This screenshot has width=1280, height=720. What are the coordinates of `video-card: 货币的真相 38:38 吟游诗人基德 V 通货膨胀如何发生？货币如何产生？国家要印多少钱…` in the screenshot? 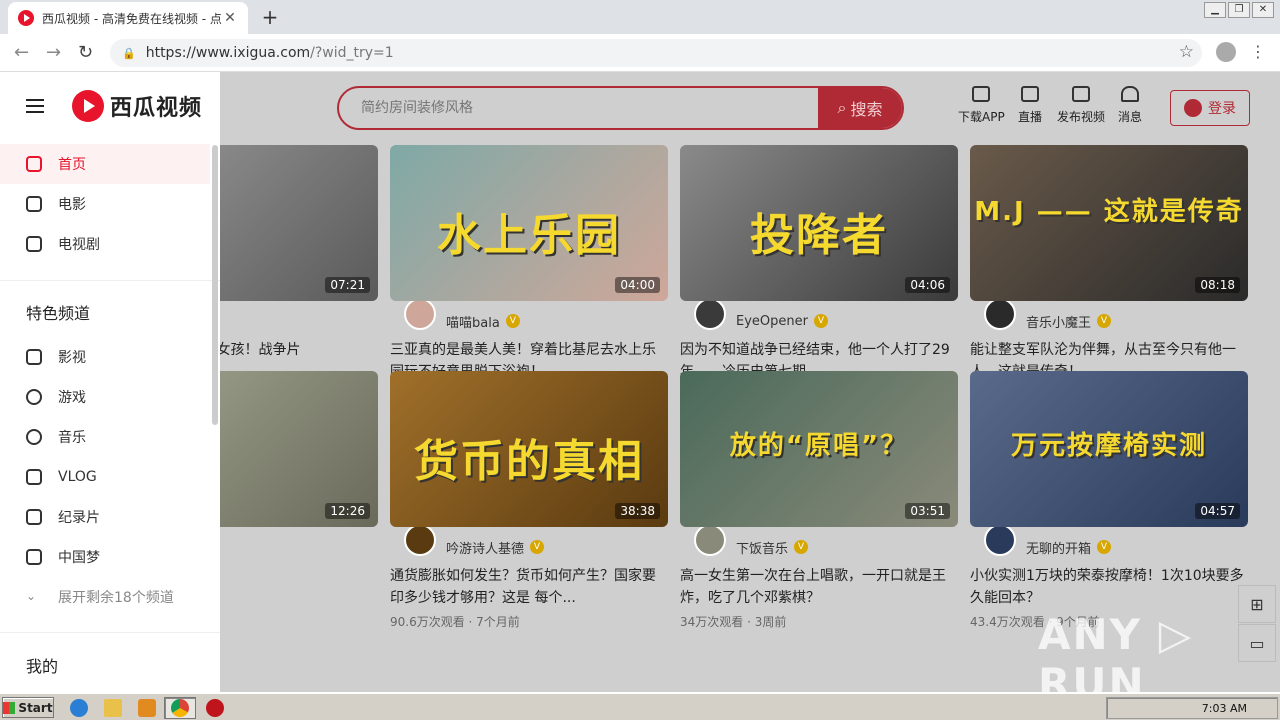 It's located at (529, 500).